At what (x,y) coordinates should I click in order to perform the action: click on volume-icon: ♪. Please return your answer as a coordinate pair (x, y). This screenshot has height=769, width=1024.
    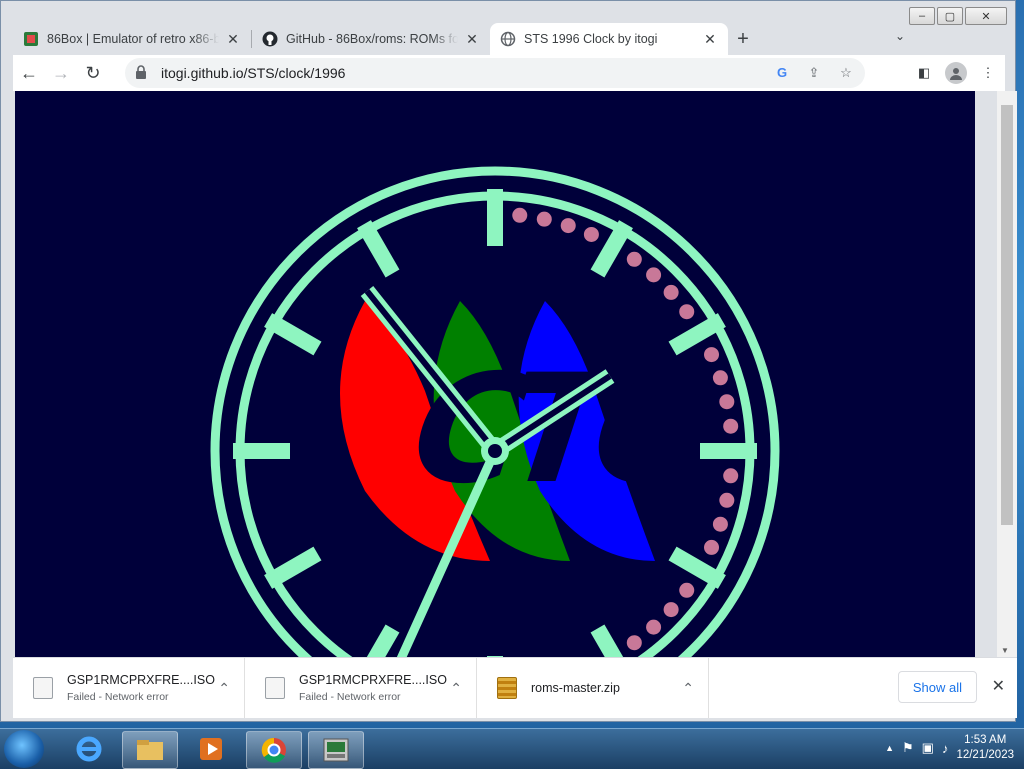
    Looking at the image, I should click on (945, 748).